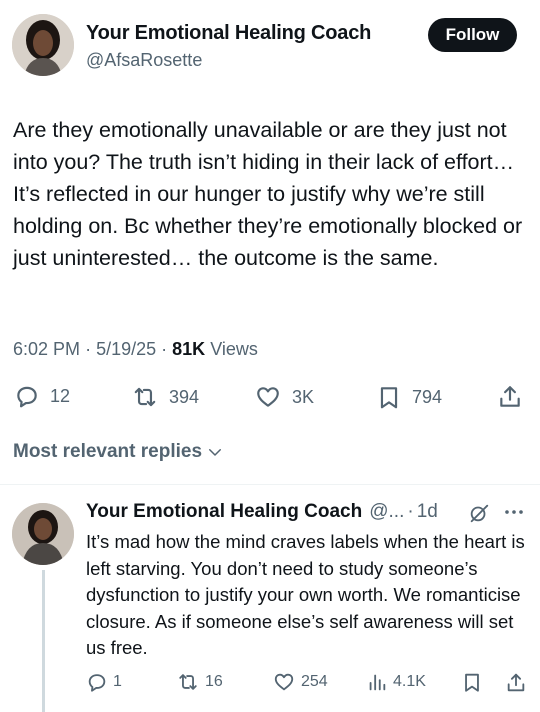 The height and width of the screenshot is (712, 540). What do you see at coordinates (479, 515) in the screenshot?
I see `grok-icon` at bounding box center [479, 515].